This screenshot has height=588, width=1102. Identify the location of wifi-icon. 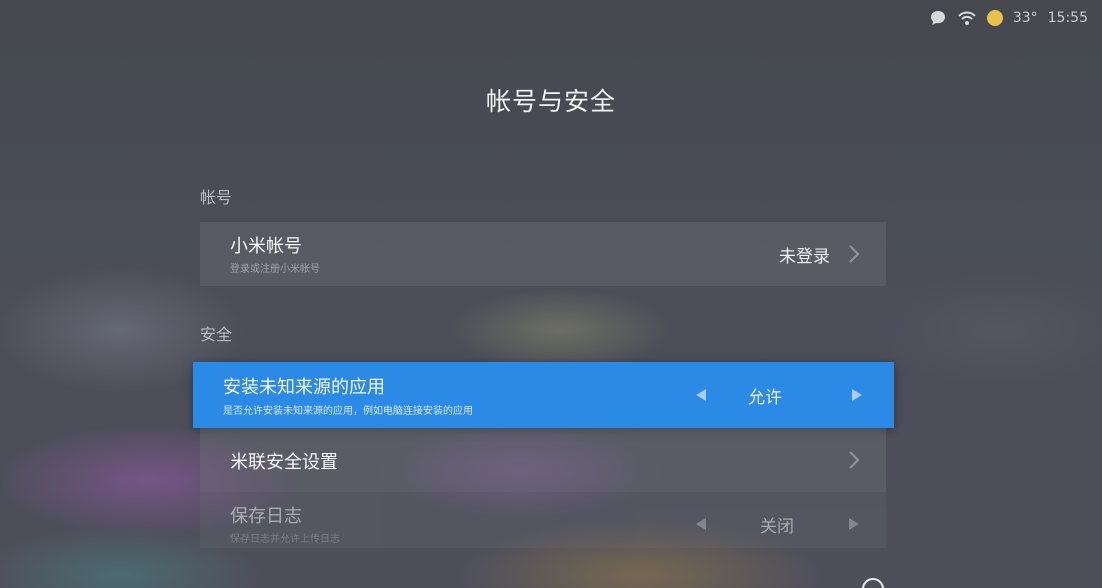
(967, 18).